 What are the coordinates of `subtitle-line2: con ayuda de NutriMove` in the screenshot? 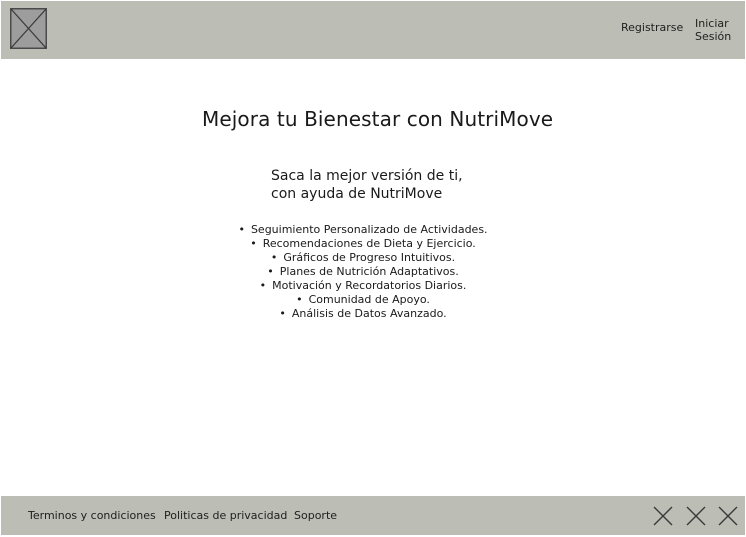 It's located at (357, 194).